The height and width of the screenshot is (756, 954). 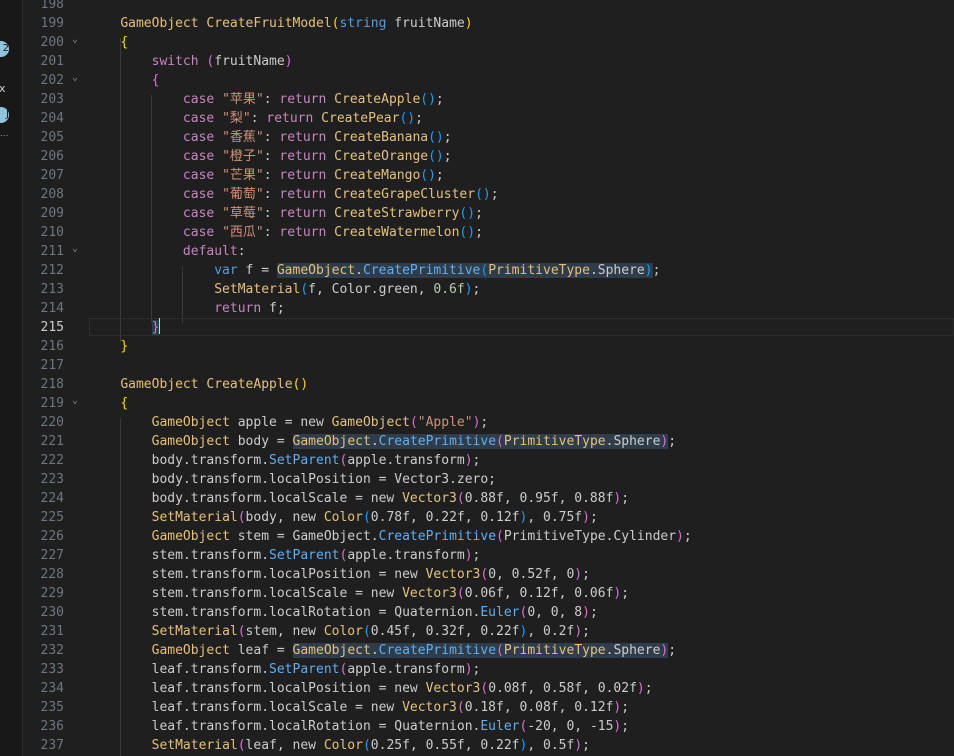 What do you see at coordinates (256, 118) in the screenshot?
I see `code-text: case "梨": return CreatePear();` at bounding box center [256, 118].